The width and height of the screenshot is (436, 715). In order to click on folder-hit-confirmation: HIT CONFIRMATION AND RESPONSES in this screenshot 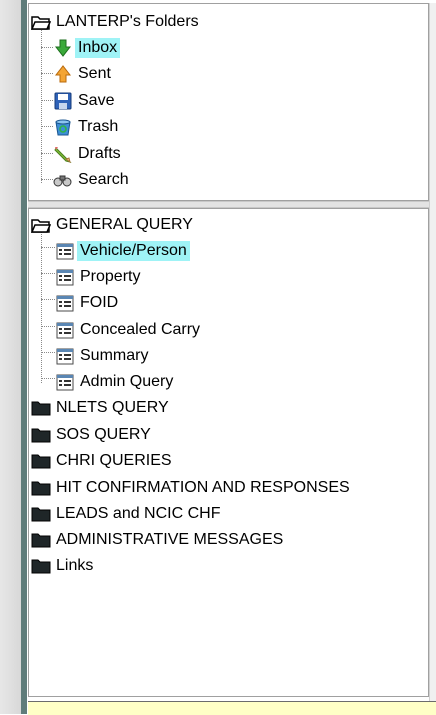, I will do `click(192, 488)`.